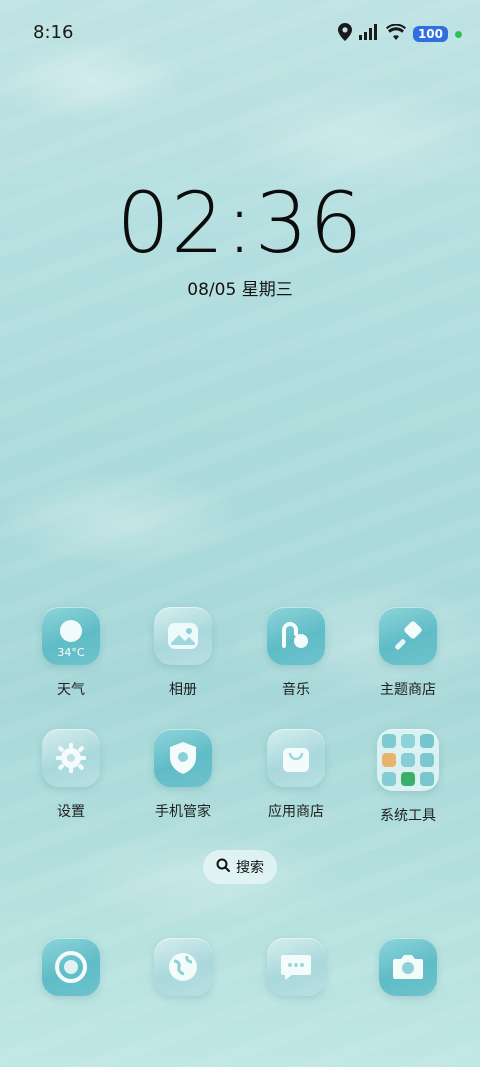  Describe the element at coordinates (296, 812) in the screenshot. I see `app-label: 应用商店` at that location.